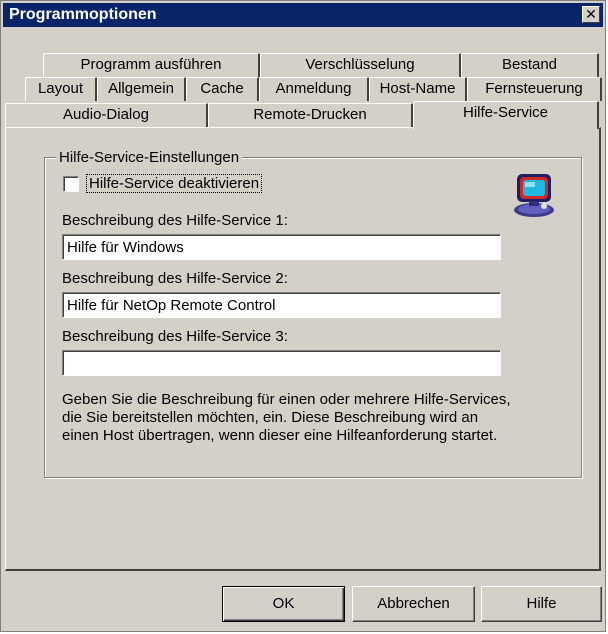  Describe the element at coordinates (506, 115) in the screenshot. I see `tab-hilfe-service: Hilfe-Service` at that location.